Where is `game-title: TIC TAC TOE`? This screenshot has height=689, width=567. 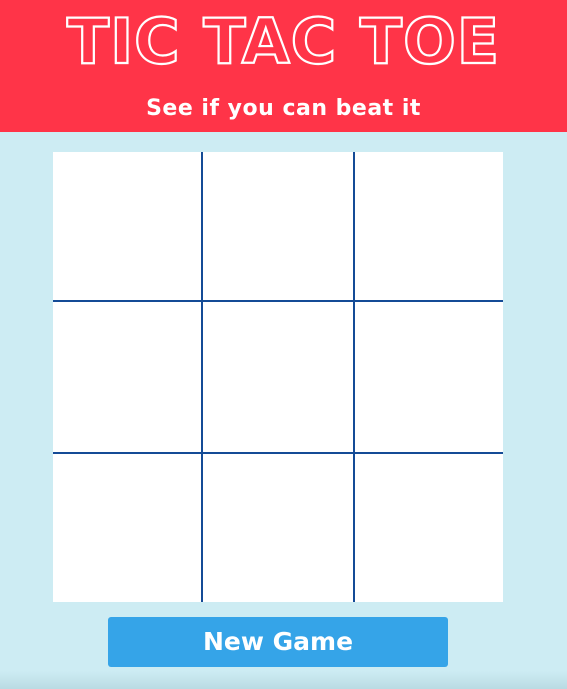
game-title: TIC TAC TOE is located at coordinates (283, 41).